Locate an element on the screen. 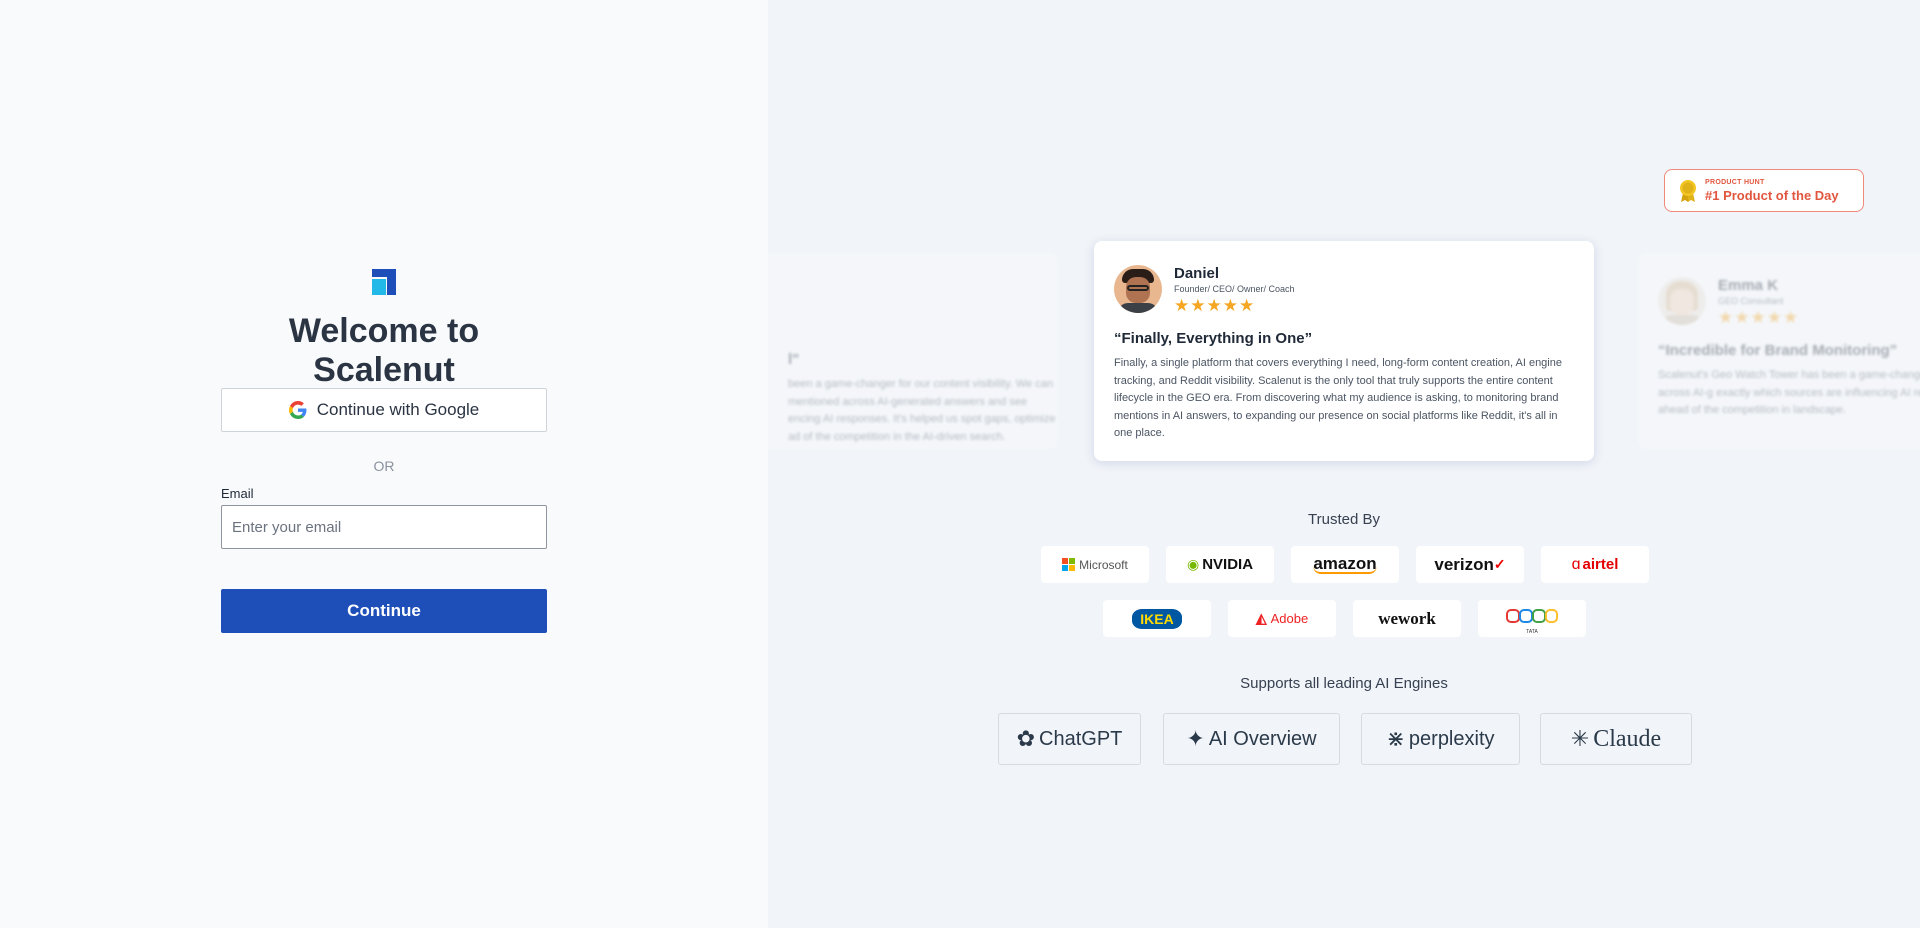  page-title: Welcome to Scalenut is located at coordinates (384, 350).